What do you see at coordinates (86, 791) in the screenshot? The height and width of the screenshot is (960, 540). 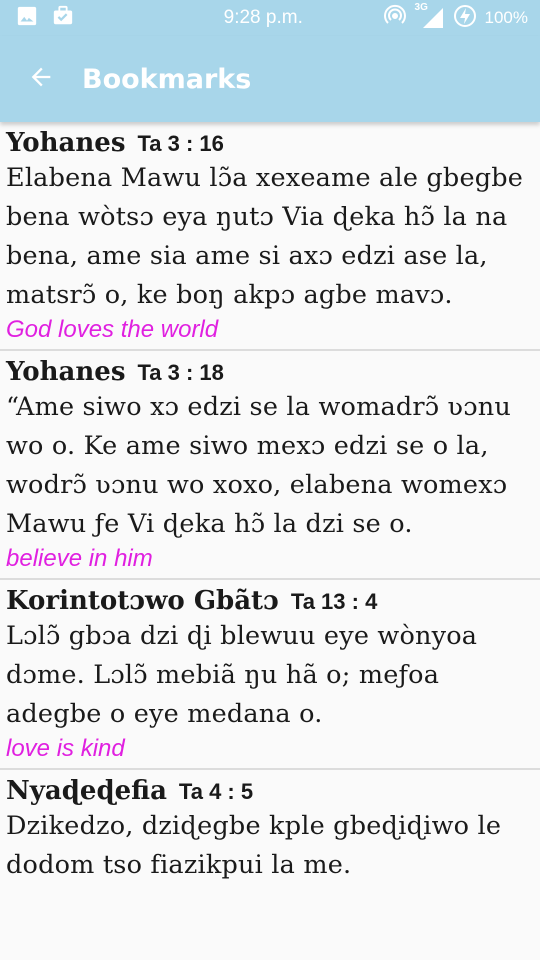 I see `book-name: Nyaɖeɖefia` at bounding box center [86, 791].